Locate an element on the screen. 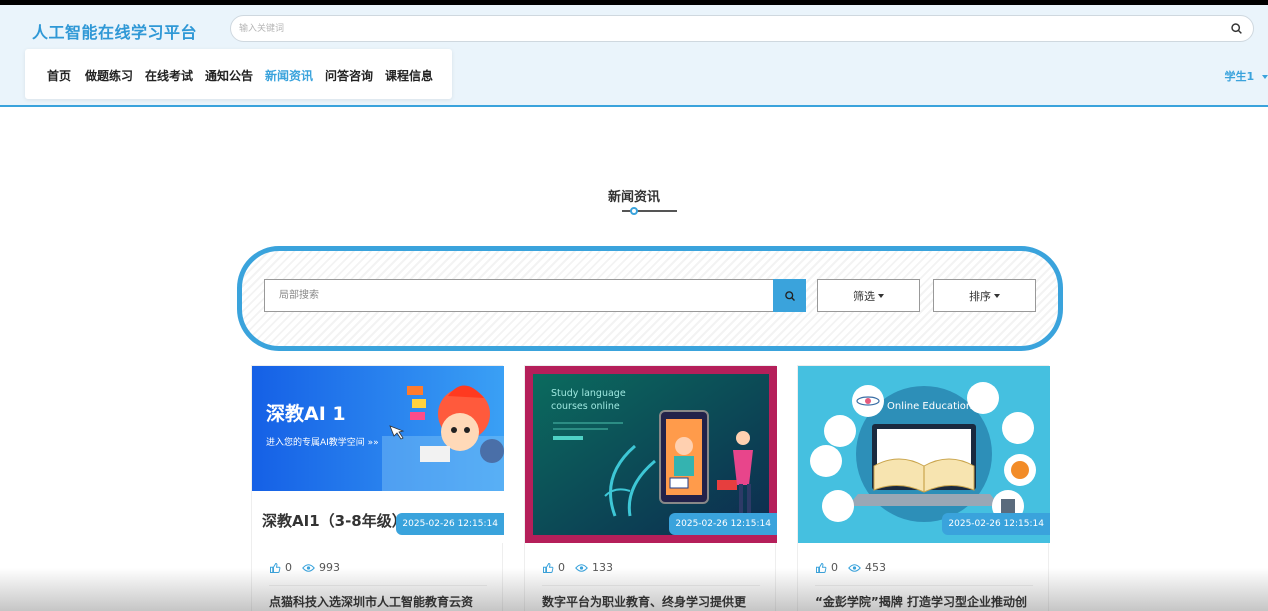  sort-dropdown: 排序 is located at coordinates (984, 295).